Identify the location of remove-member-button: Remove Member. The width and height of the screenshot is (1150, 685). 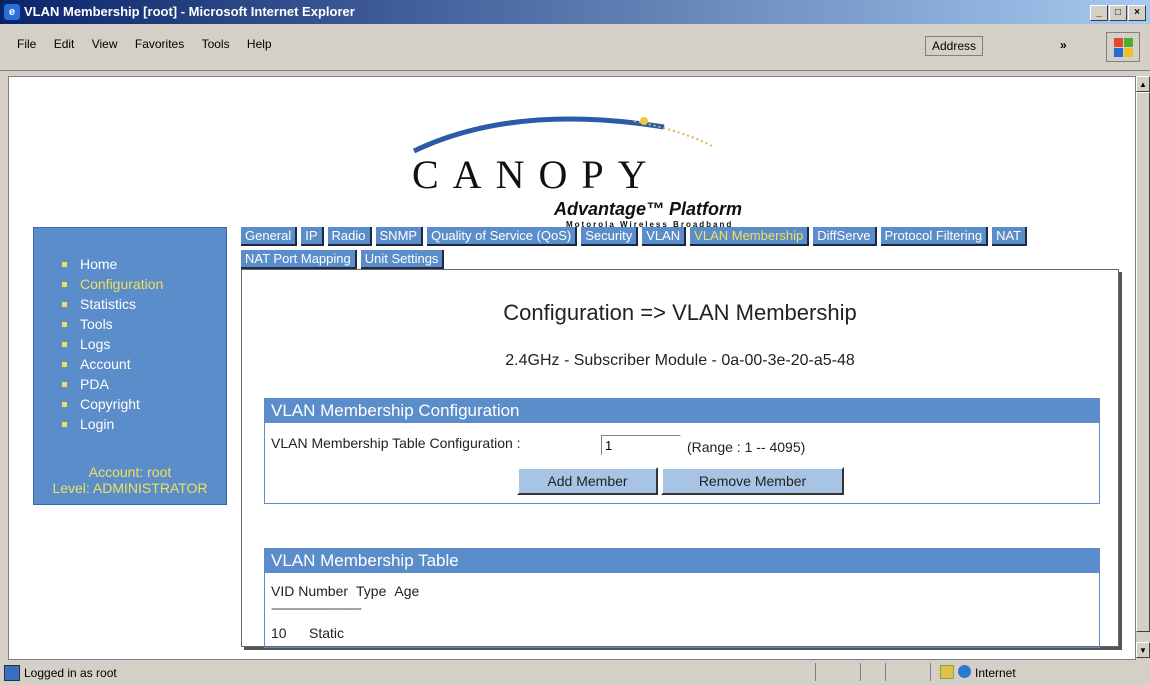
(752, 481).